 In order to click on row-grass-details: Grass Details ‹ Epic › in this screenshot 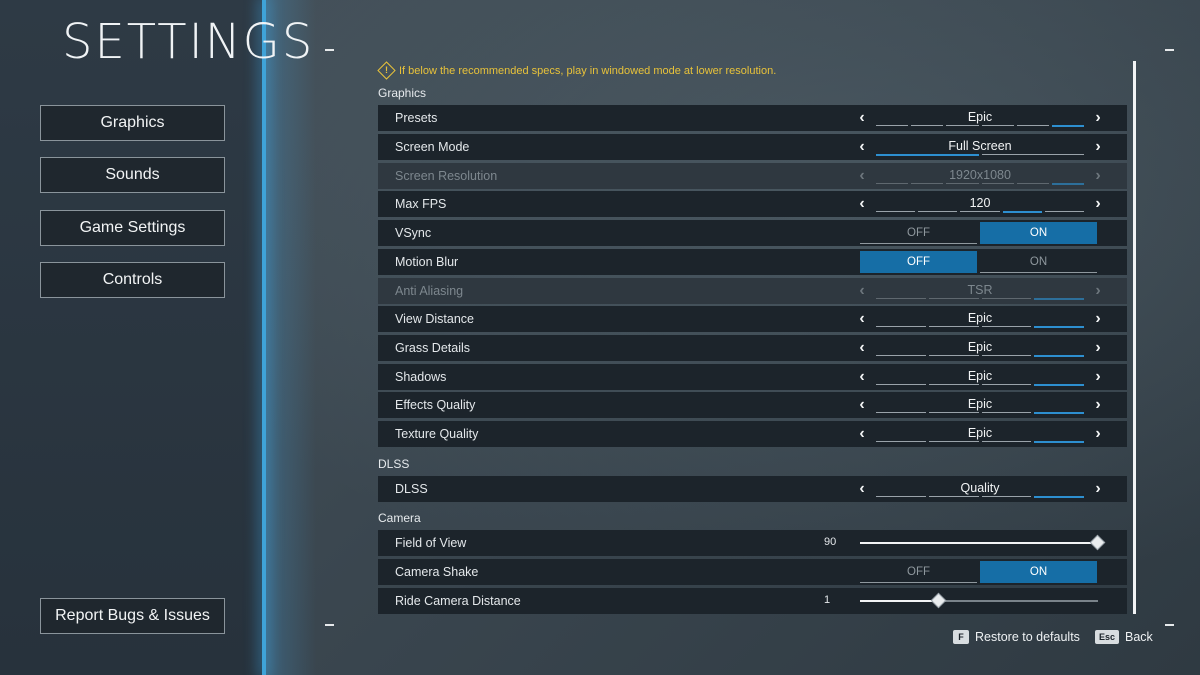, I will do `click(752, 348)`.